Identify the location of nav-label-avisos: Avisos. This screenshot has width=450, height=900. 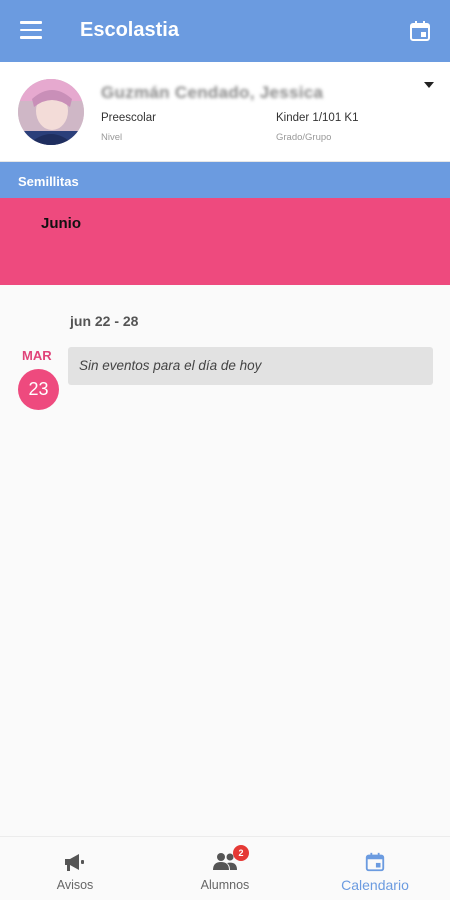
(75, 885).